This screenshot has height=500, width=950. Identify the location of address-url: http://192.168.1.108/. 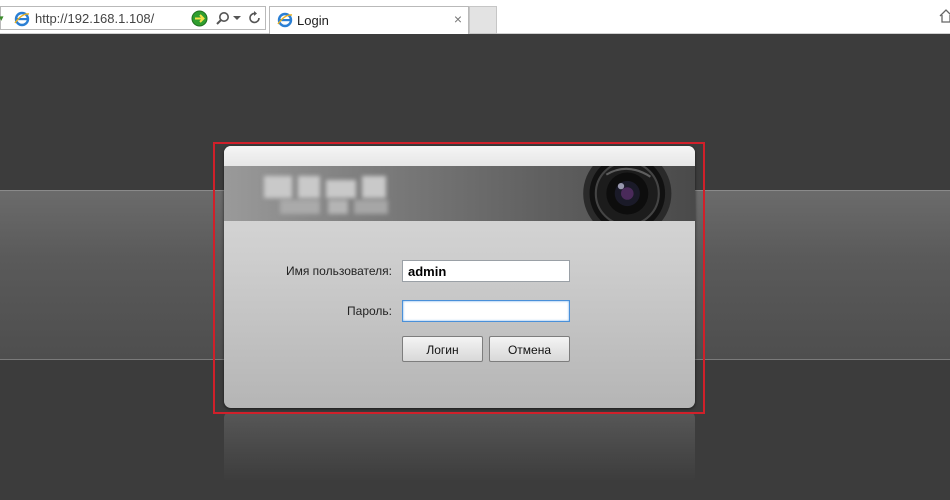
(94, 19).